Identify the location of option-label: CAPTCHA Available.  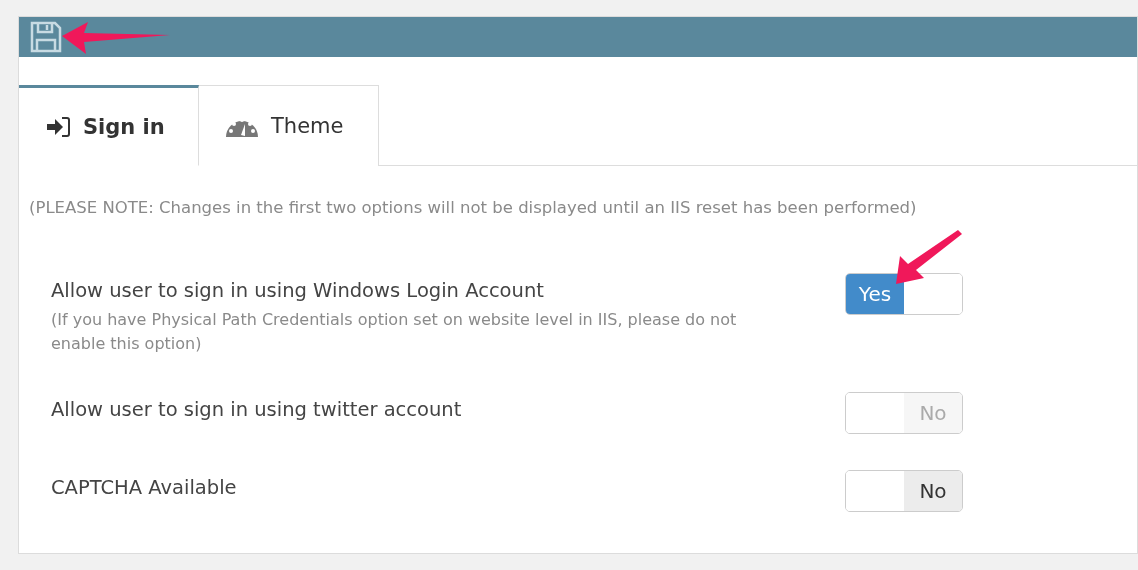
(144, 487).